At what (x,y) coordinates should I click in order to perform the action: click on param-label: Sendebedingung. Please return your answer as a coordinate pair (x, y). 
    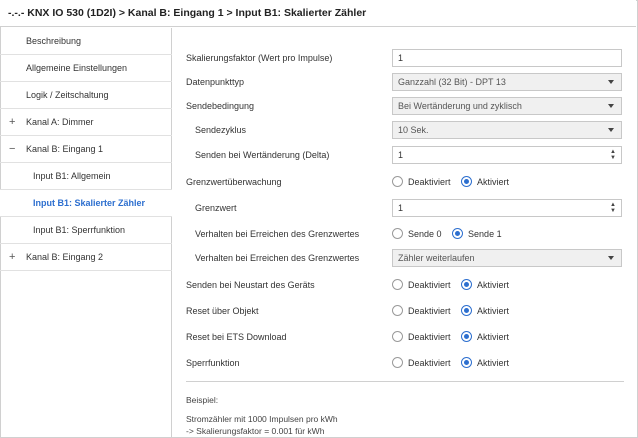
    Looking at the image, I should click on (220, 106).